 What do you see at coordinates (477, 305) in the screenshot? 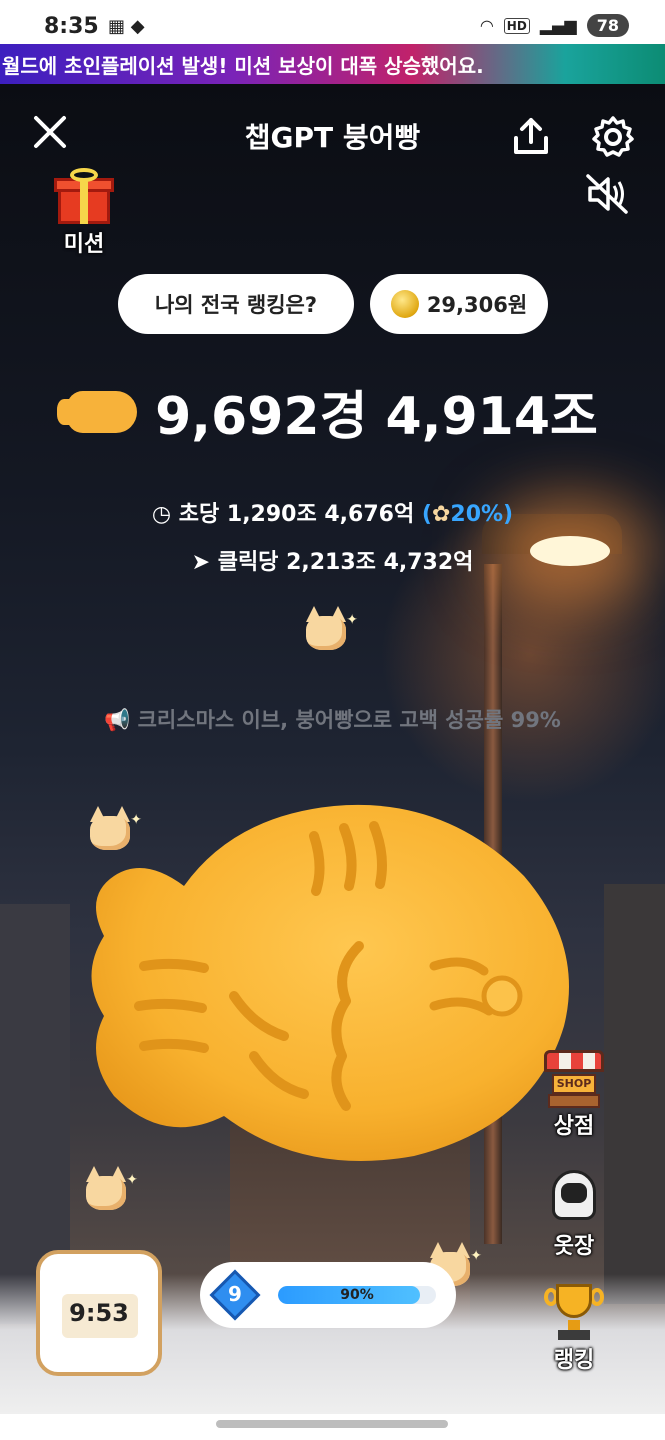
I see `money-amount: 29,306원` at bounding box center [477, 305].